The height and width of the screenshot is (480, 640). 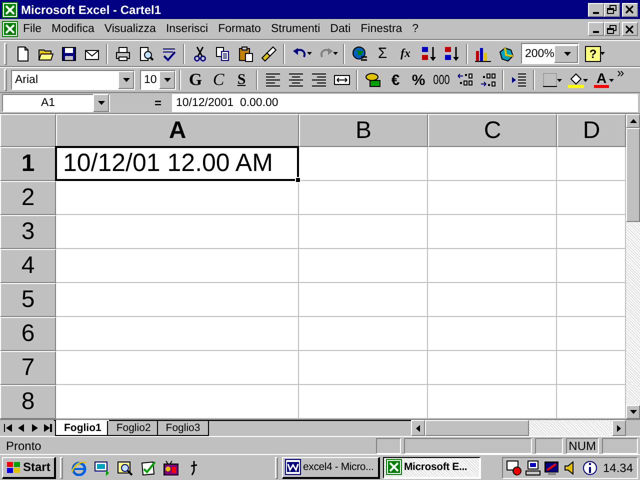 I want to click on print-preview-icon, so click(x=146, y=54).